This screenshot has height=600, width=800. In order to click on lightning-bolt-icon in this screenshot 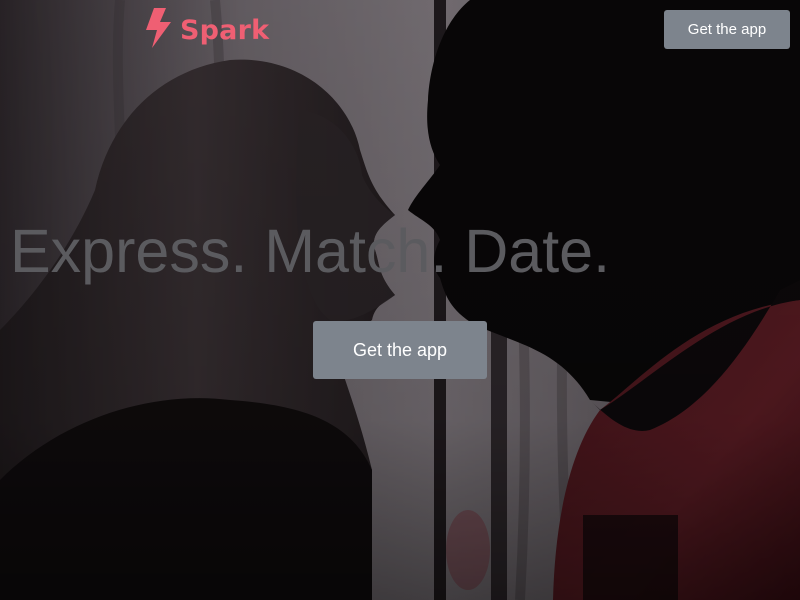, I will do `click(158, 30)`.